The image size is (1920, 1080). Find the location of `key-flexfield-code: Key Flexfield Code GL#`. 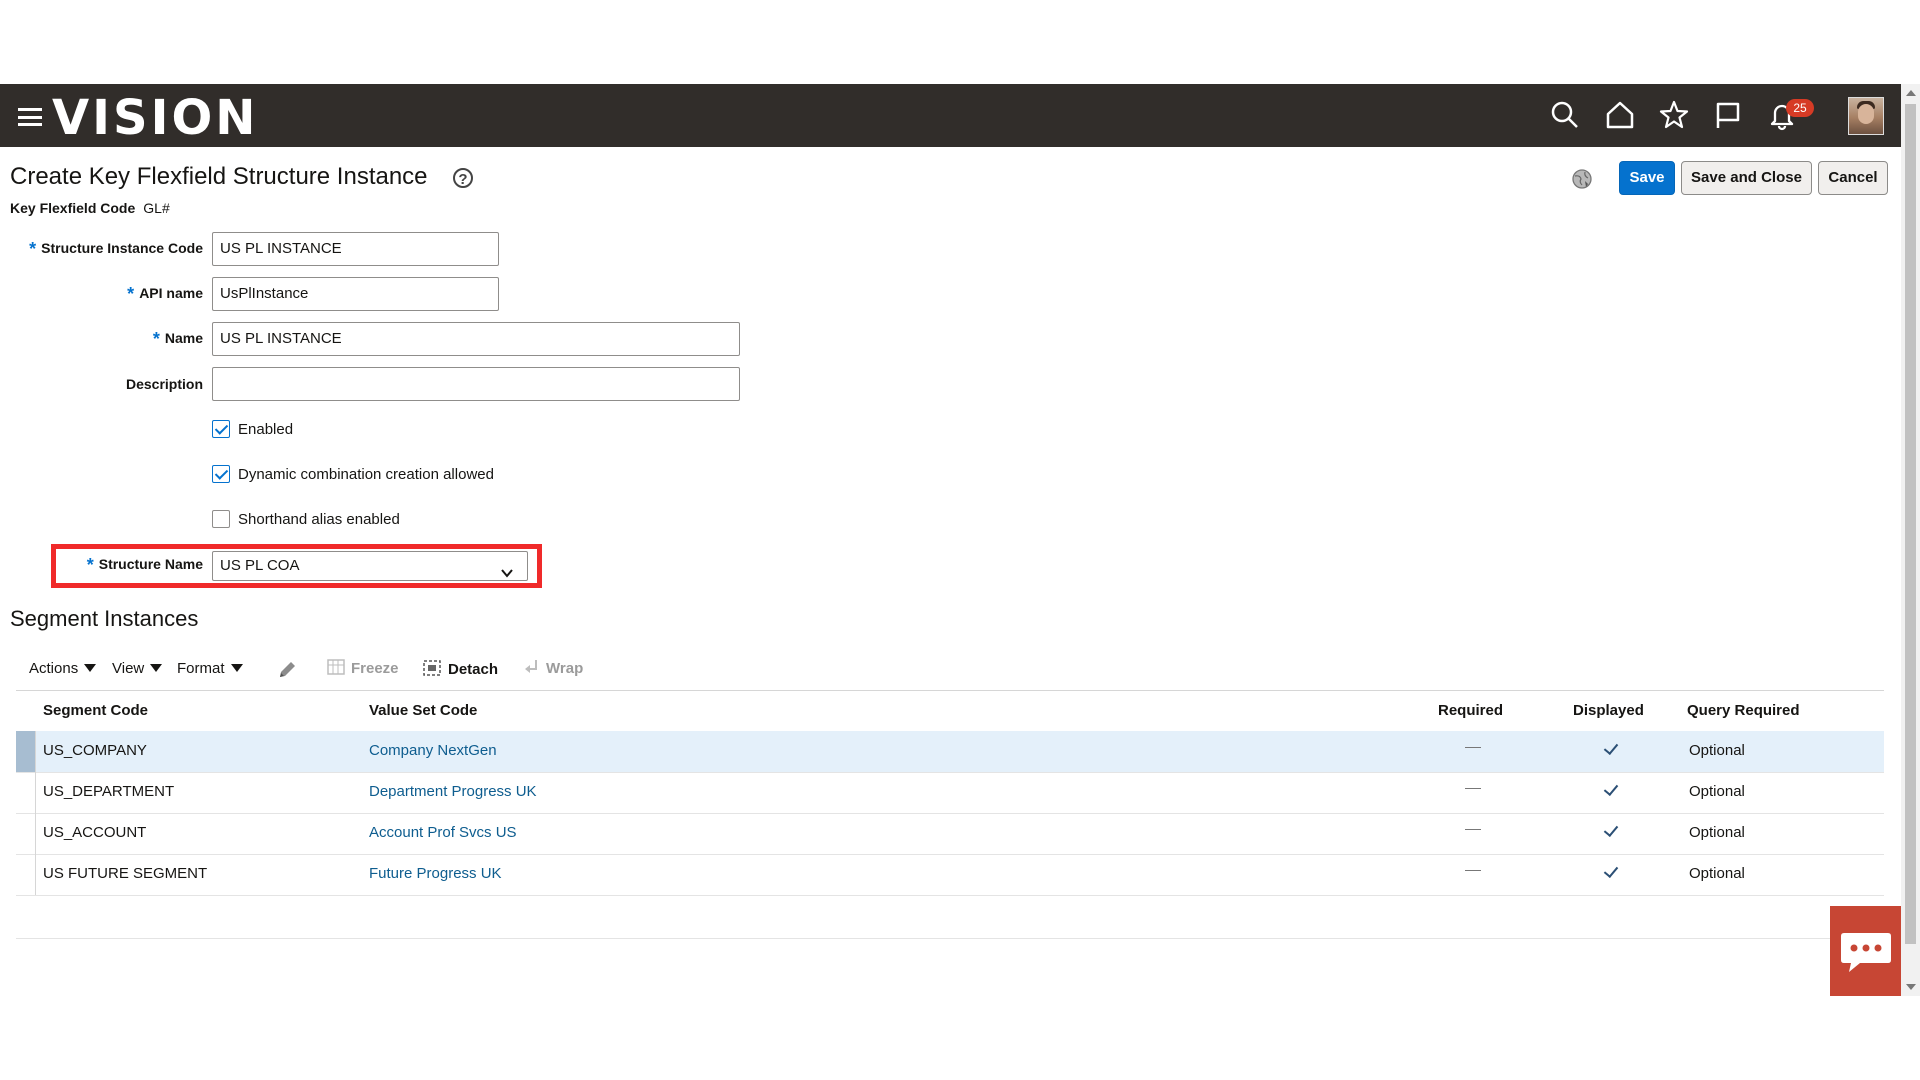

key-flexfield-code: Key Flexfield Code GL# is located at coordinates (90, 208).